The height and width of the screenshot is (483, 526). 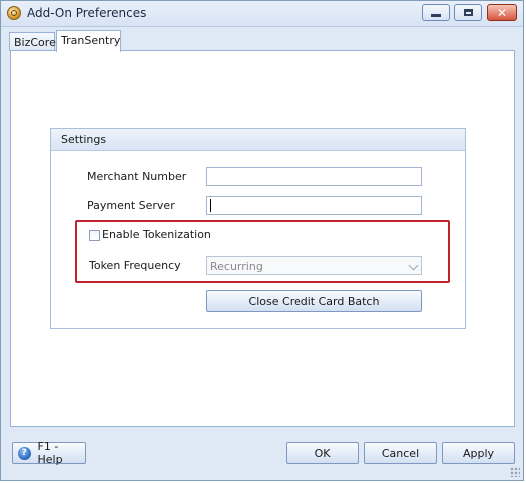 I want to click on close-credit-card-batch-button: Close Credit Card Batch, so click(x=314, y=301).